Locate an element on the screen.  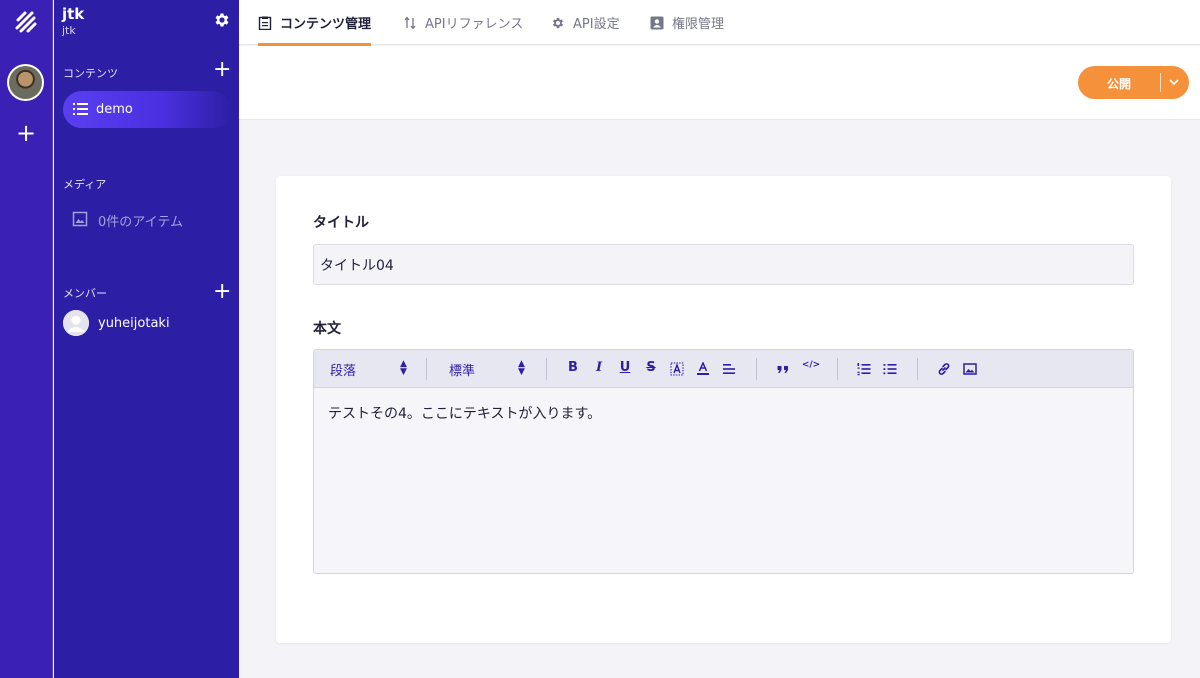
app-rail: + is located at coordinates (26, 339).